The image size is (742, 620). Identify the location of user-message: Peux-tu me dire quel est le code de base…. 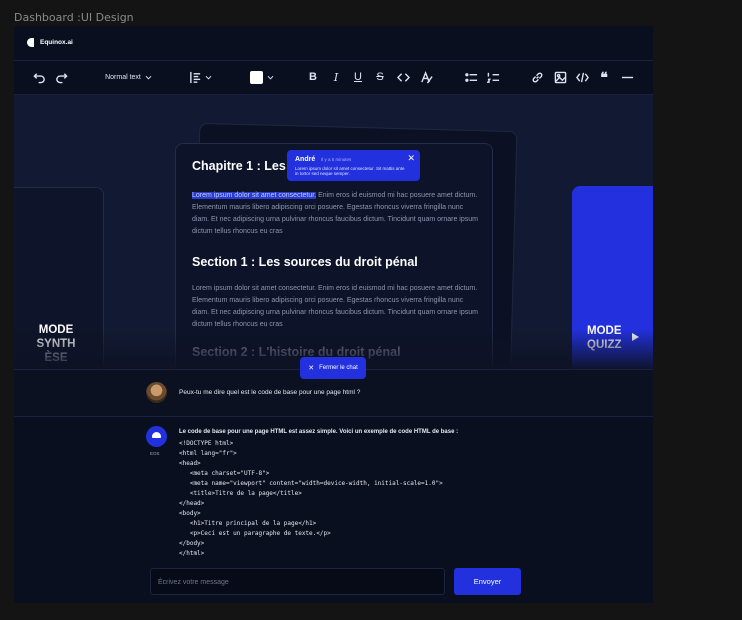
(270, 392).